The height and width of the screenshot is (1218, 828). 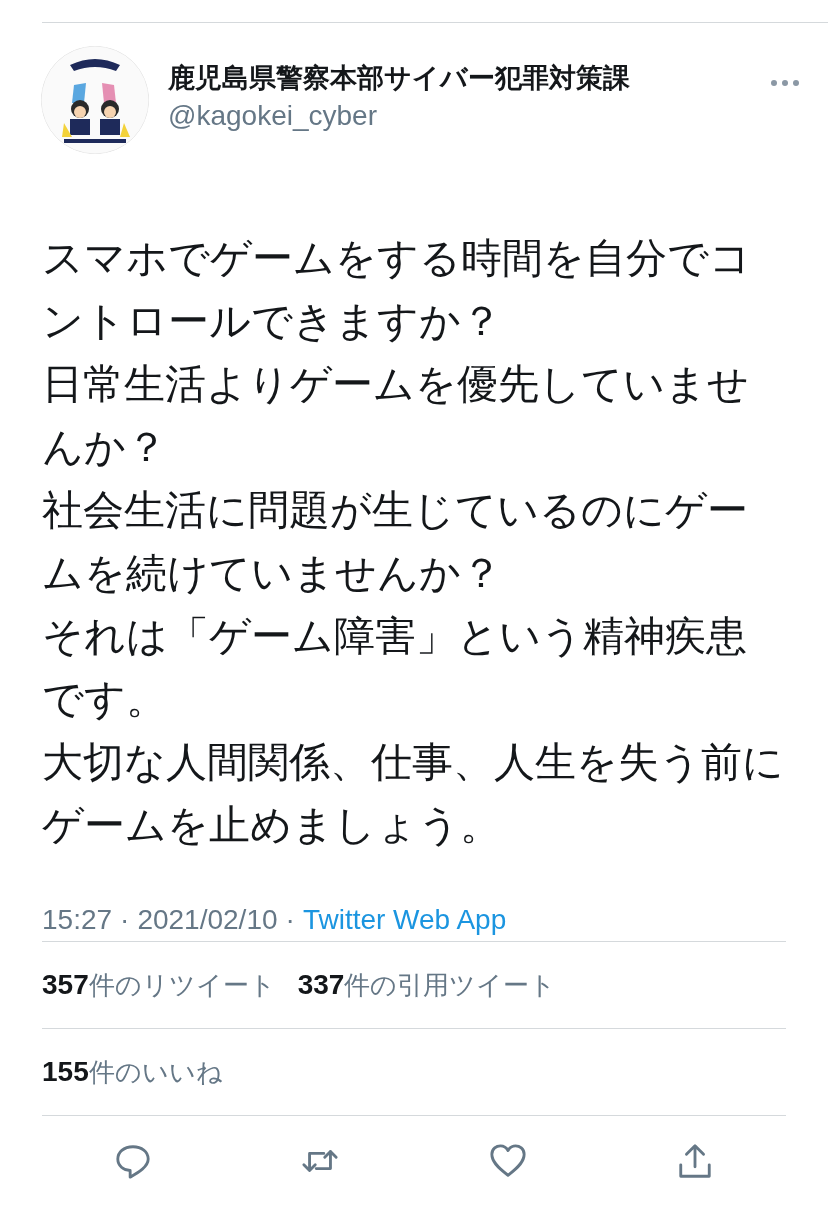 What do you see at coordinates (133, 1161) in the screenshot?
I see `reply-icon` at bounding box center [133, 1161].